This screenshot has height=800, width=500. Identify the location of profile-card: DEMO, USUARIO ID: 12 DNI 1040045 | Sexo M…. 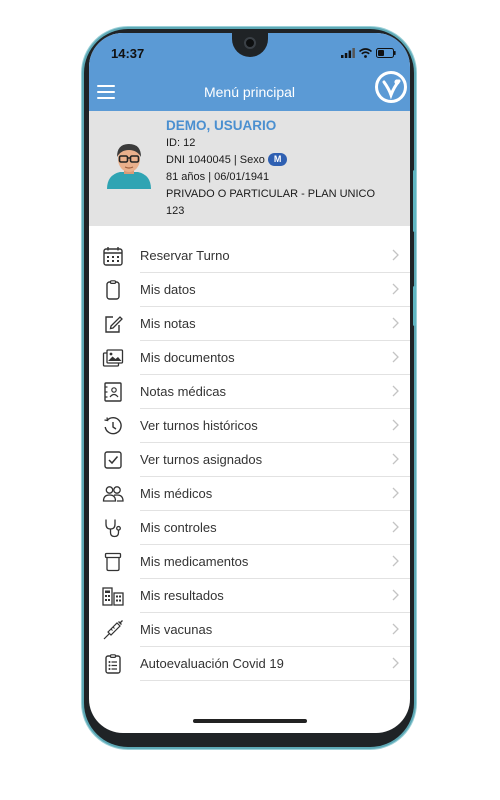
(249, 168).